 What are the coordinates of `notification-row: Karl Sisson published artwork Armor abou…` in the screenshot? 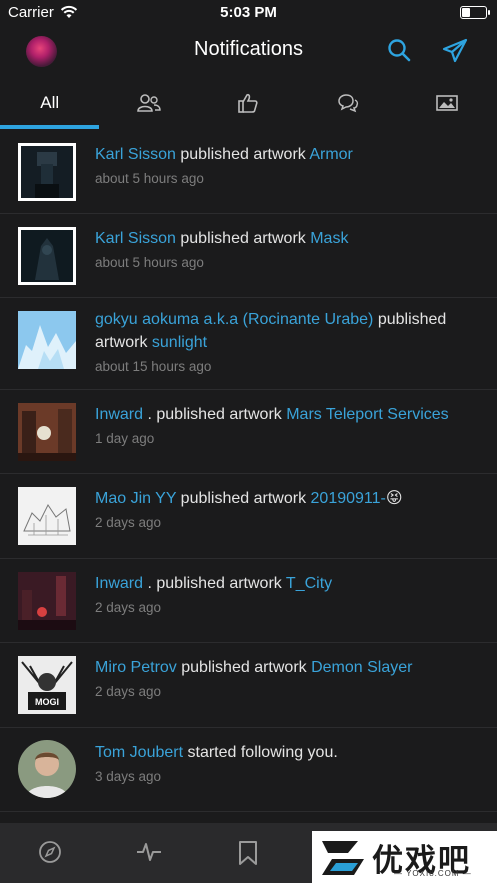 It's located at (248, 171).